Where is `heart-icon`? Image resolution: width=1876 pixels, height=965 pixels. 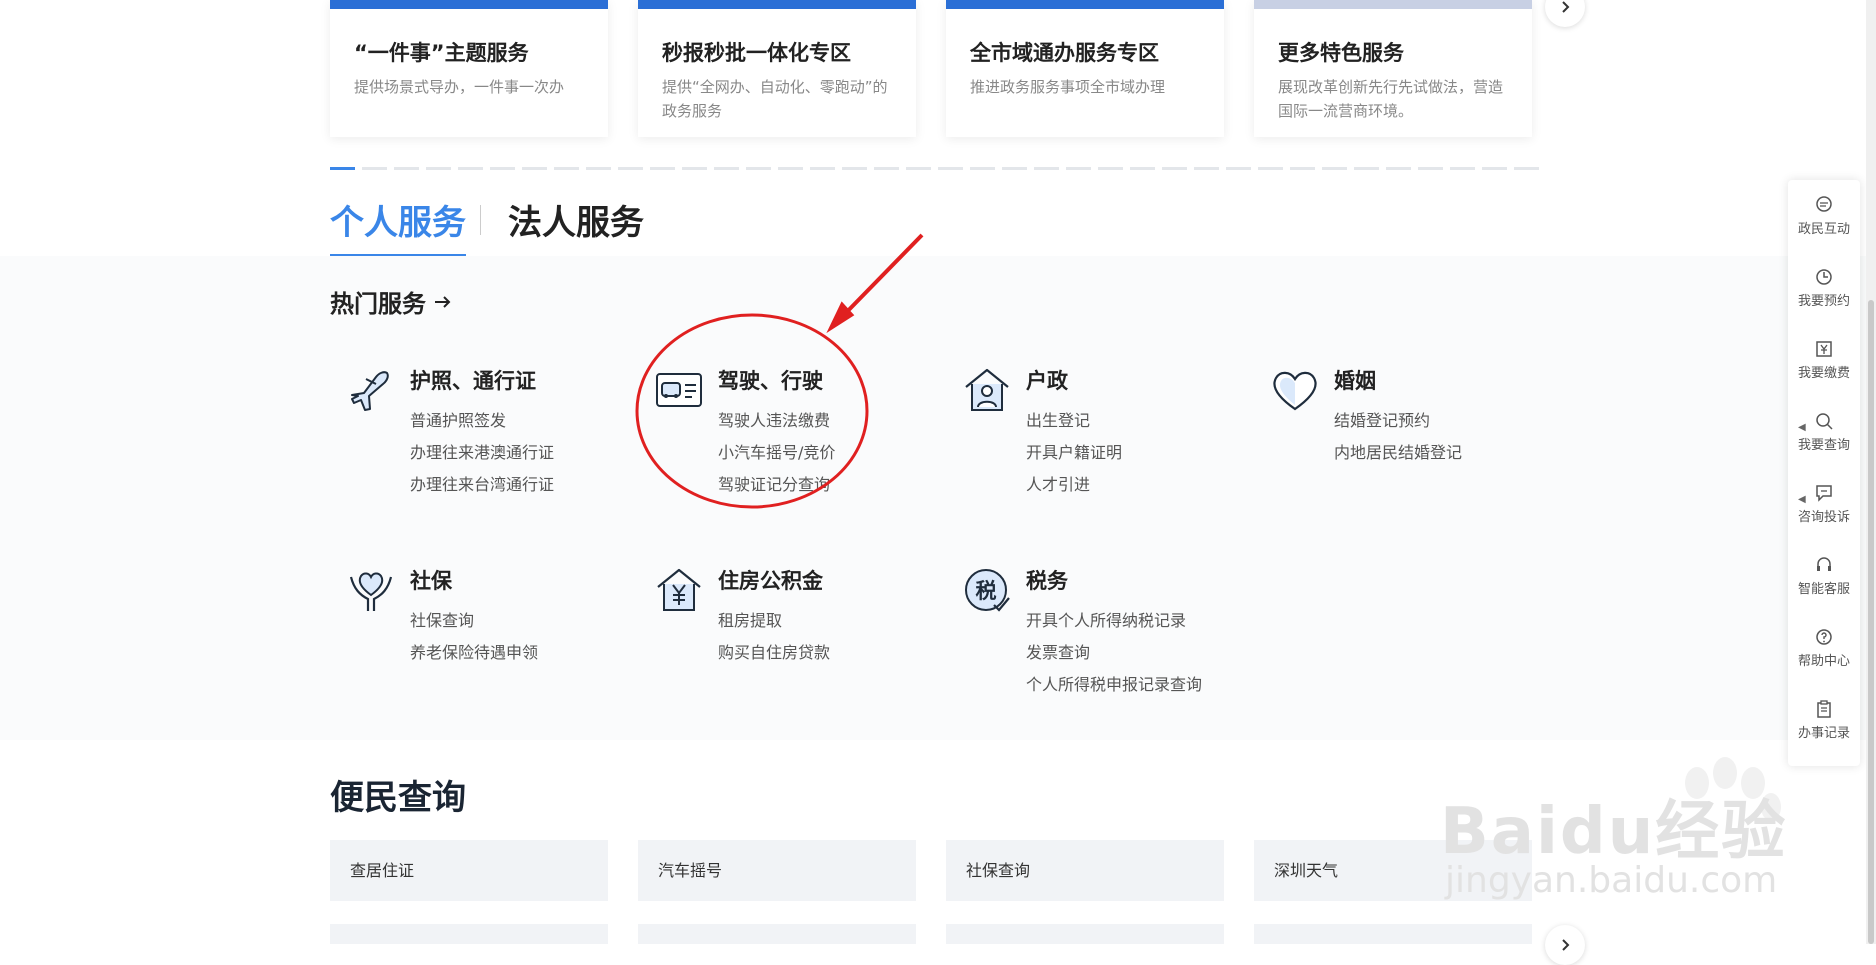
heart-icon is located at coordinates (1295, 391).